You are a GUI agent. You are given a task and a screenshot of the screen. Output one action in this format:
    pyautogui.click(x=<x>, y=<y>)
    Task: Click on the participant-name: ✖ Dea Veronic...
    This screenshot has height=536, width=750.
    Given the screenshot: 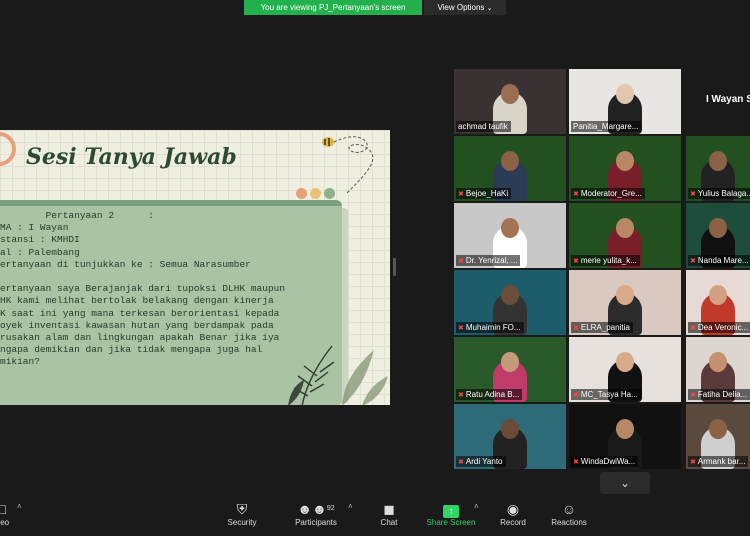 What is the action you would take?
    pyautogui.click(x=719, y=327)
    